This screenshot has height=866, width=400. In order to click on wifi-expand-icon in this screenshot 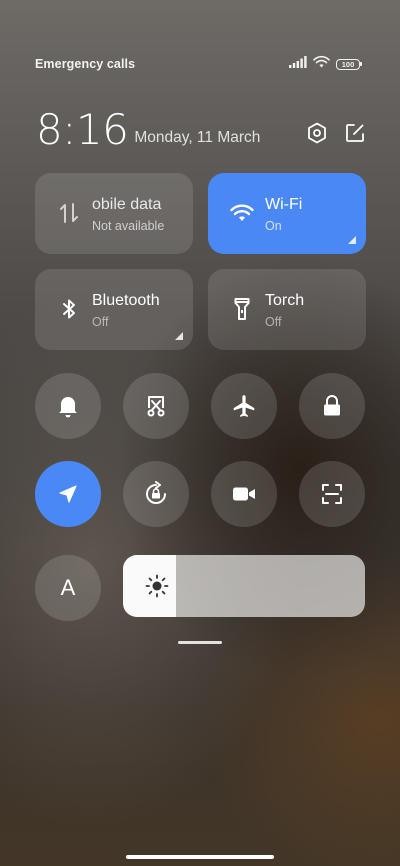, I will do `click(352, 240)`.